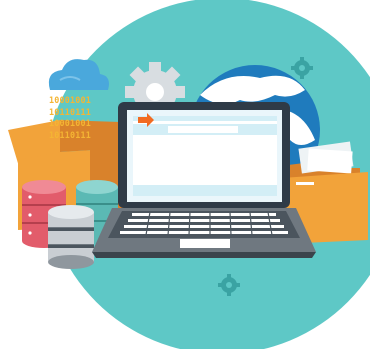 The image size is (370, 349). I want to click on trackpad, so click(205, 243).